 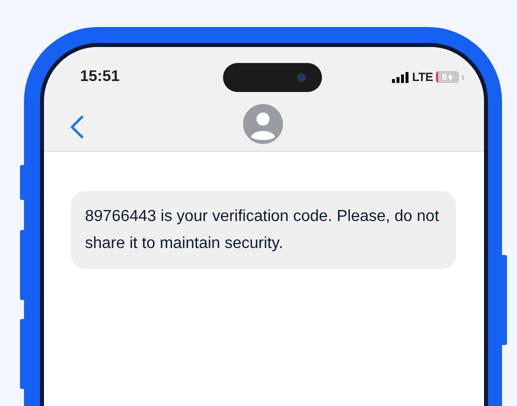 I want to click on status-time: 15:51, so click(x=100, y=77).